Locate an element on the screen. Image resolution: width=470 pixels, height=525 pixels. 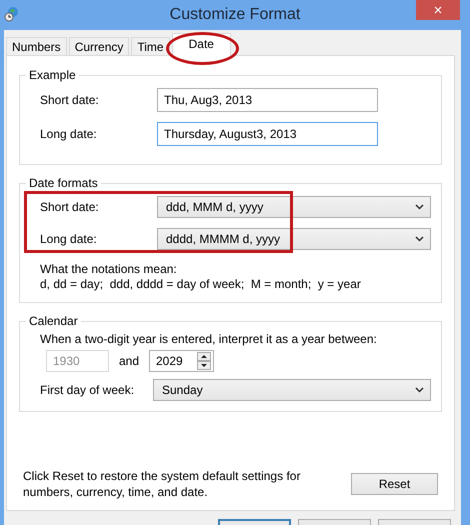
group-title: Date formats is located at coordinates (63, 183).